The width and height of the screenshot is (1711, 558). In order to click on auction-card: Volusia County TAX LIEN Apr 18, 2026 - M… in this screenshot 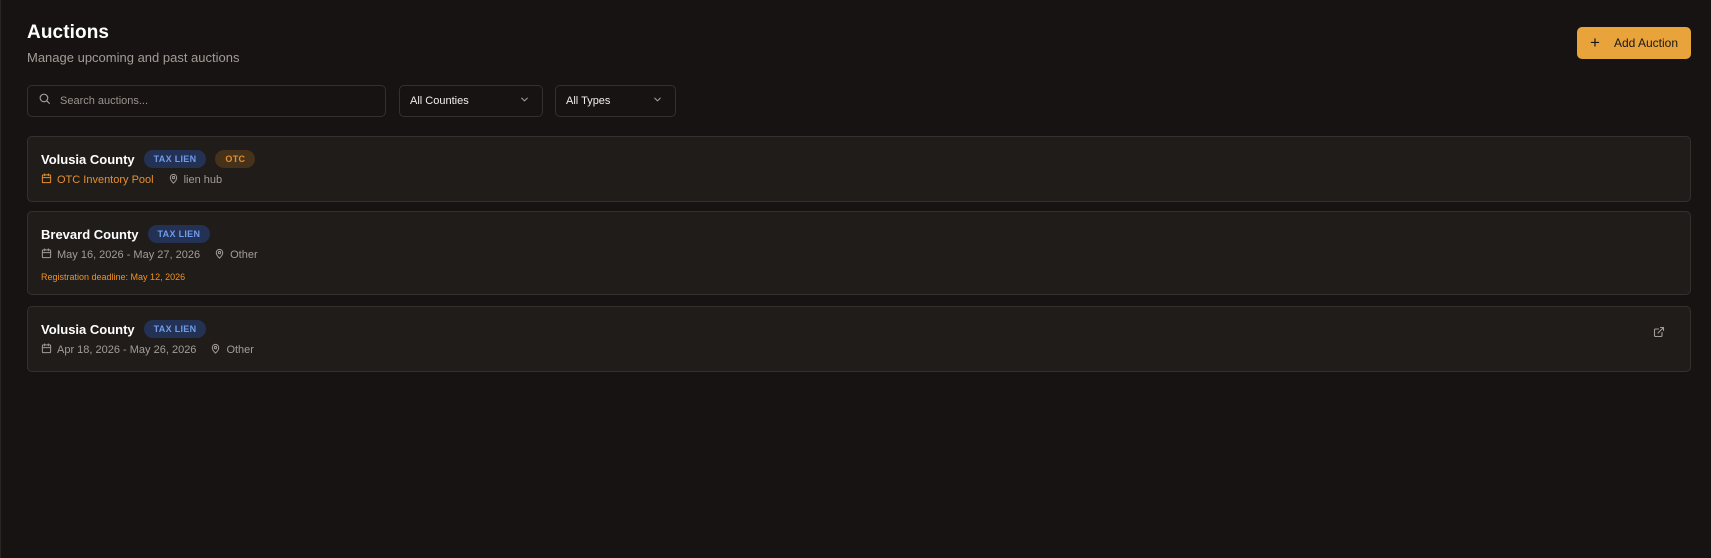, I will do `click(859, 339)`.